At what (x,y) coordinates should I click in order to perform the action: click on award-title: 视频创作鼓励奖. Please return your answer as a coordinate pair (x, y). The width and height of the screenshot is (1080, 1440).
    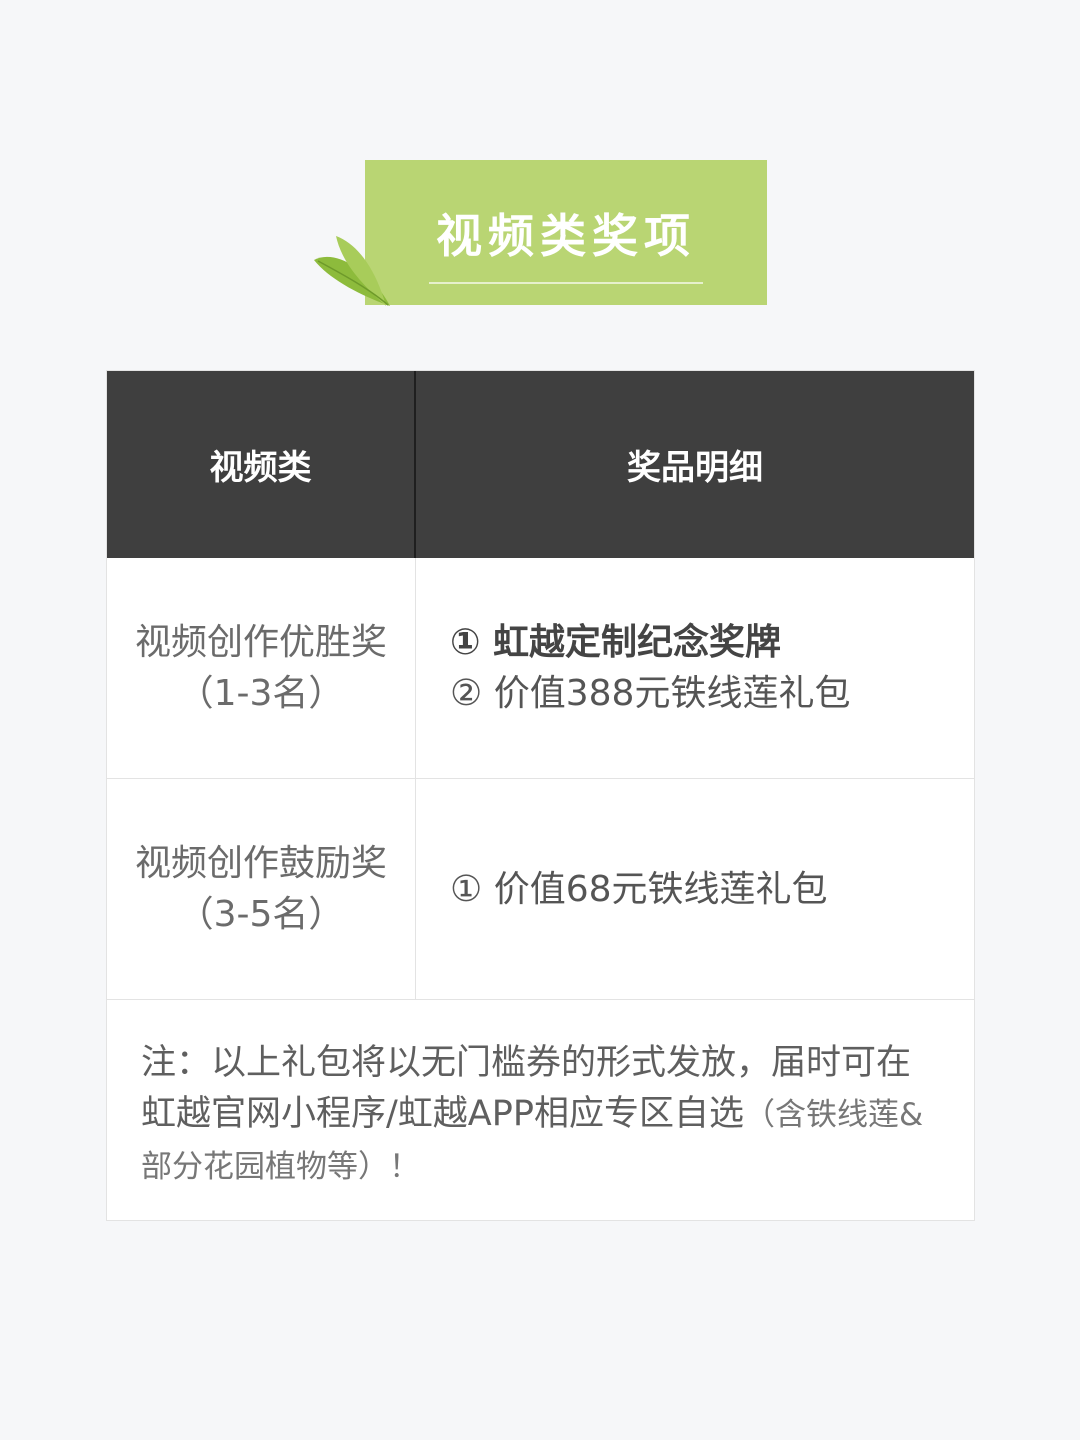
    Looking at the image, I should click on (260, 863).